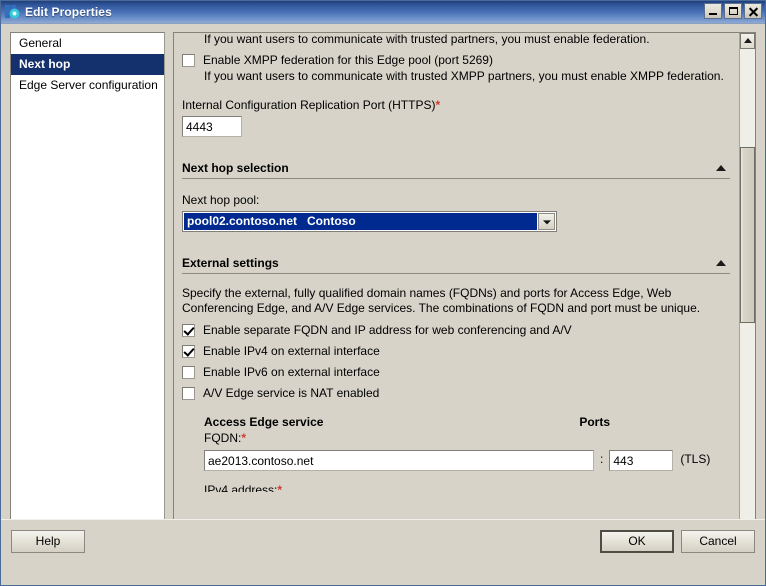 The width and height of the screenshot is (766, 586). I want to click on next-hop-pool-combobox: pool02.contoso.net Contoso, so click(369, 221).